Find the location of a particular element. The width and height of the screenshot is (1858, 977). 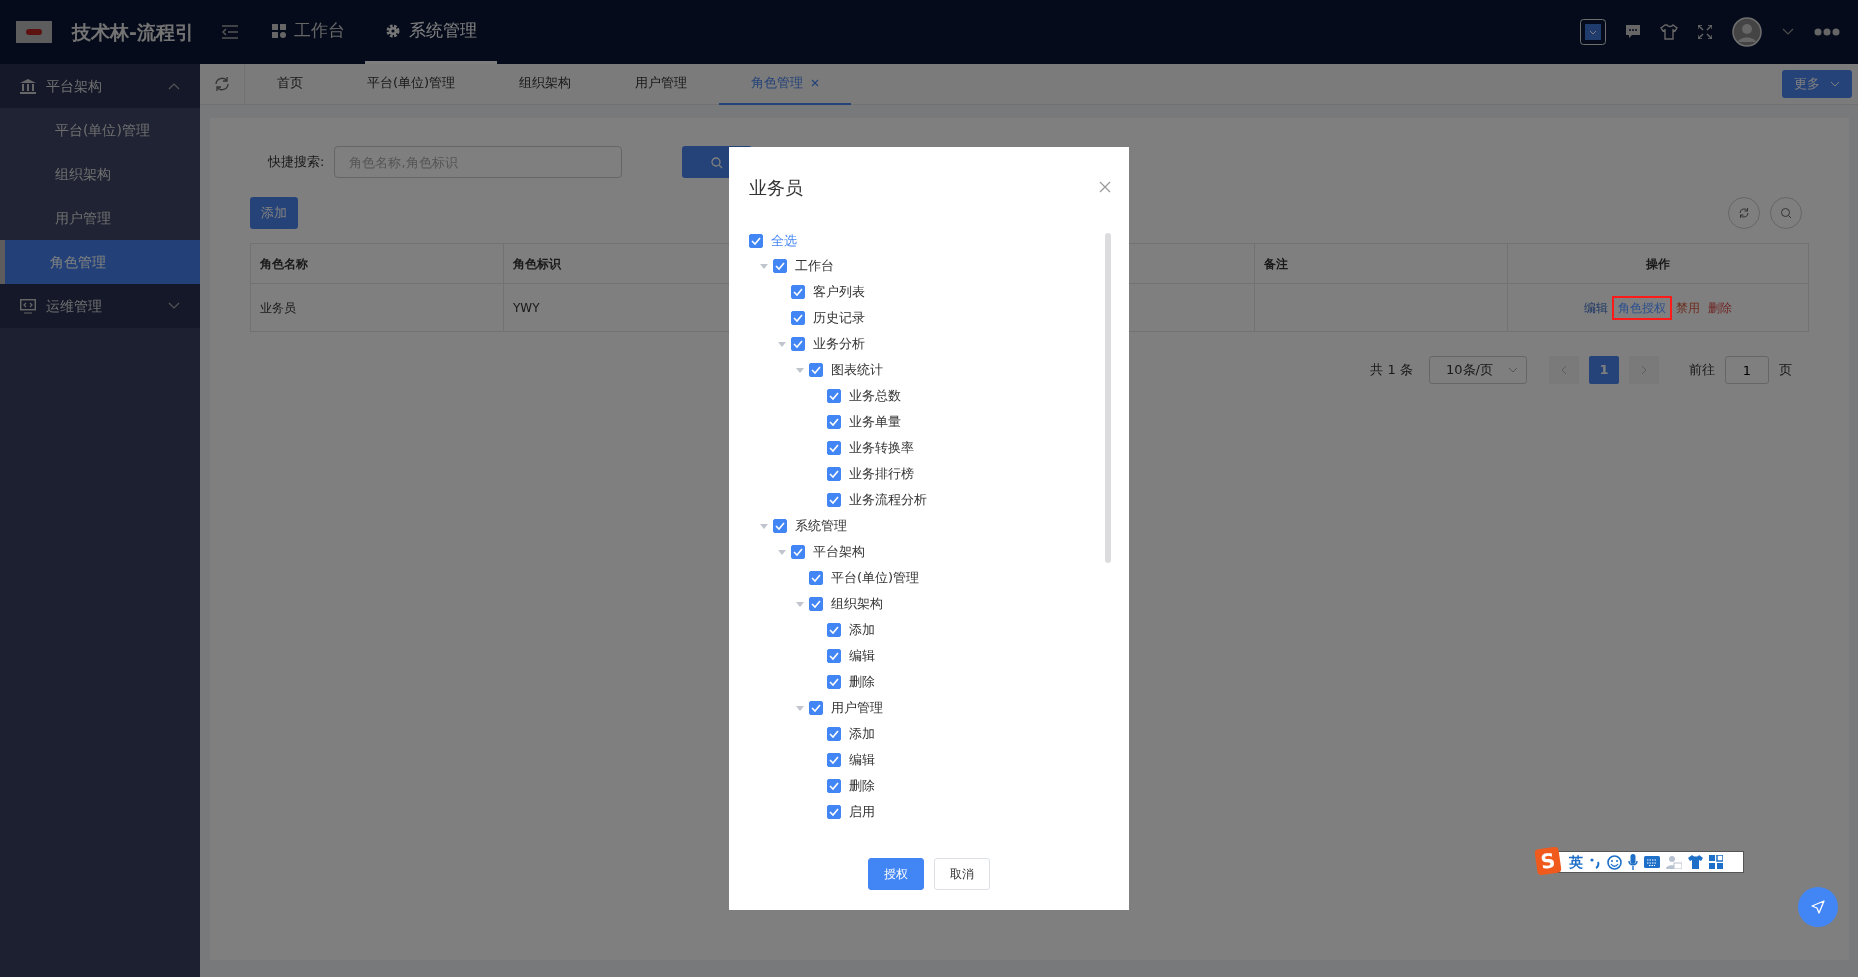

search-label: 快捷搜索: is located at coordinates (296, 162).